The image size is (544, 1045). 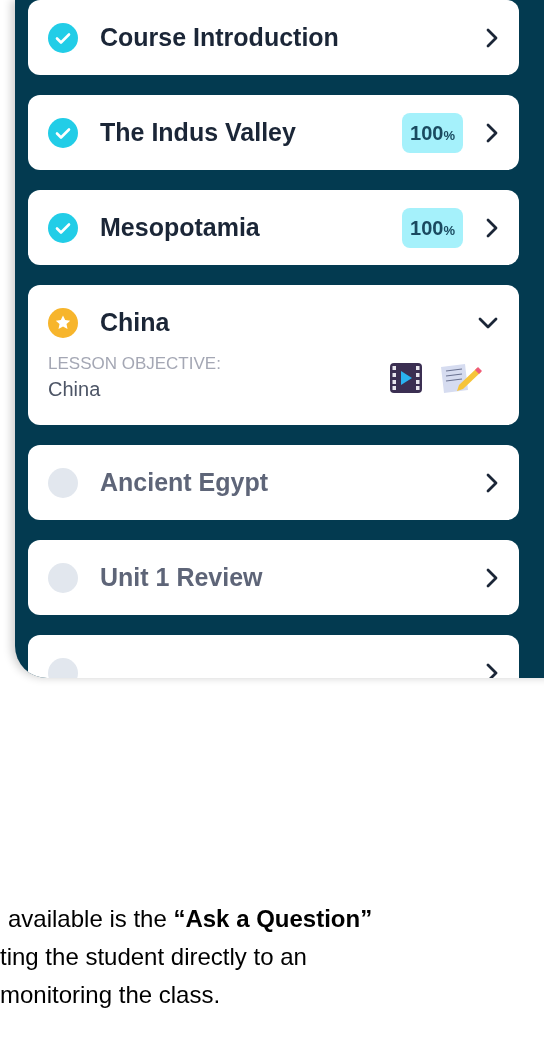 I want to click on chevron-down-icon, so click(x=488, y=322).